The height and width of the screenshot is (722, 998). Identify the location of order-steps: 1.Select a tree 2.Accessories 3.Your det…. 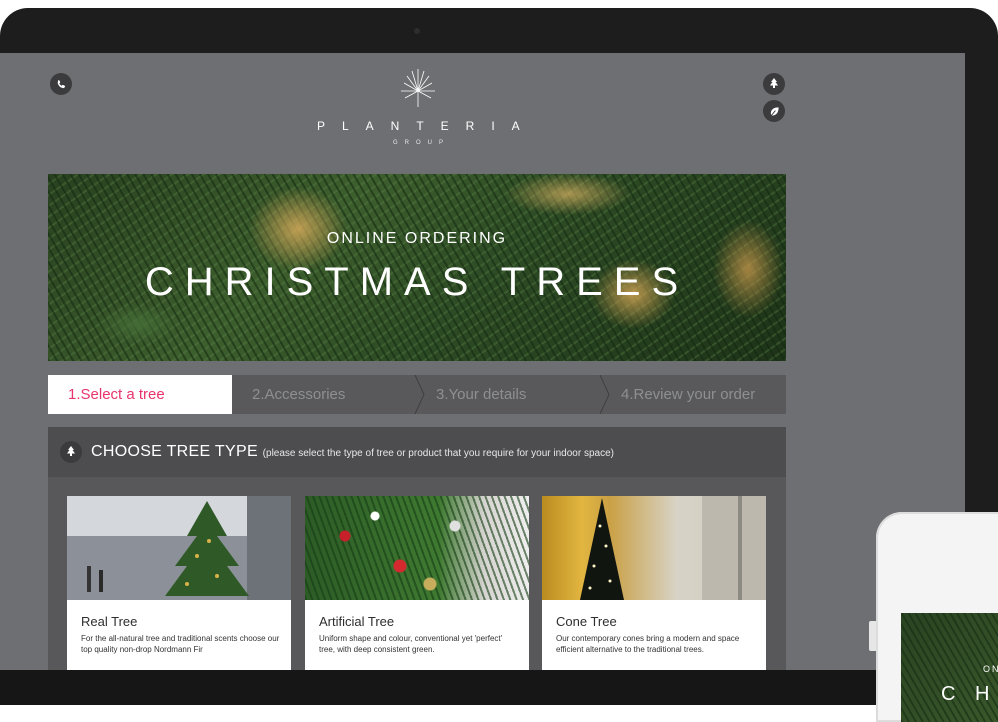
(417, 394).